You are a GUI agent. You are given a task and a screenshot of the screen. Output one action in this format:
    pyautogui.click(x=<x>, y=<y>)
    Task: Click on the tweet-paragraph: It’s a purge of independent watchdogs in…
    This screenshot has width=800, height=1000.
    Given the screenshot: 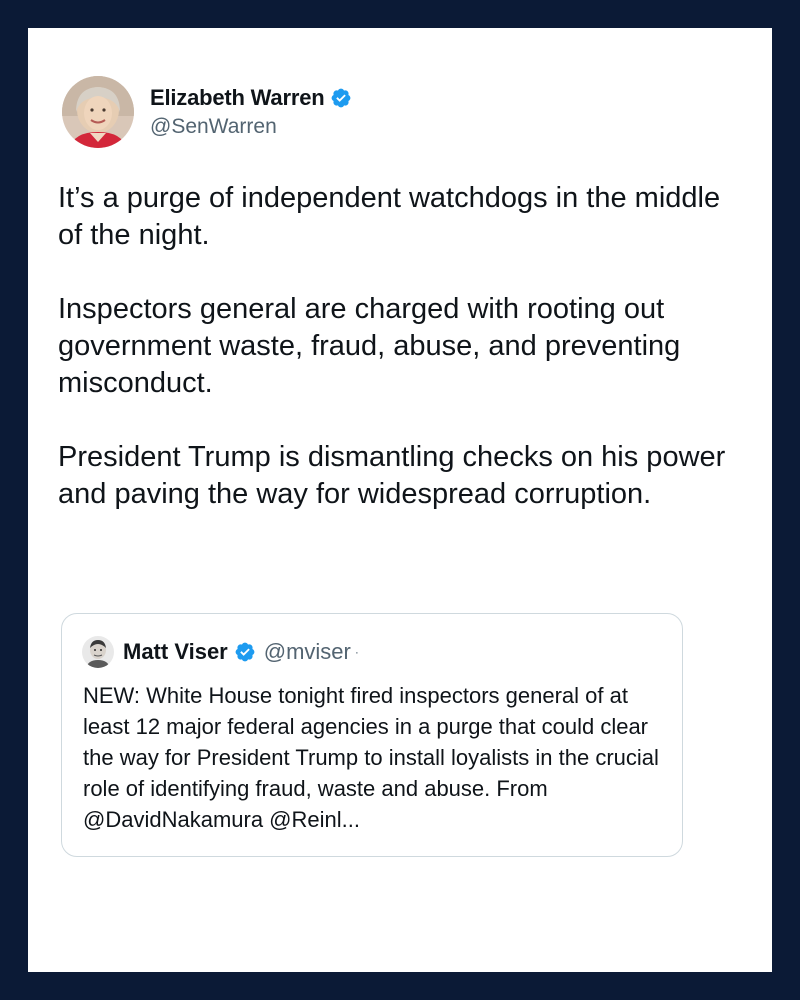 What is the action you would take?
    pyautogui.click(x=389, y=216)
    